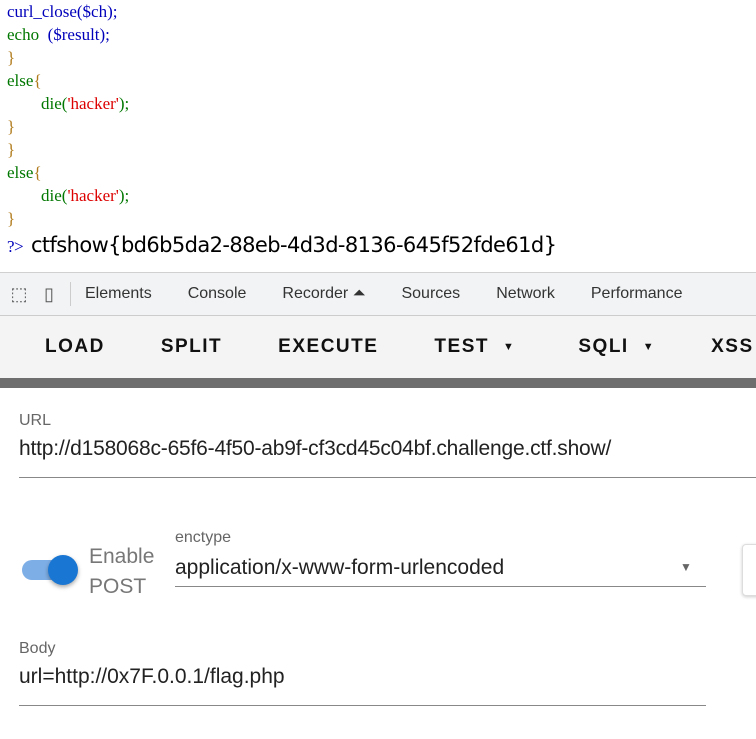 This screenshot has height=739, width=756. I want to click on tab-console: Console, so click(217, 294).